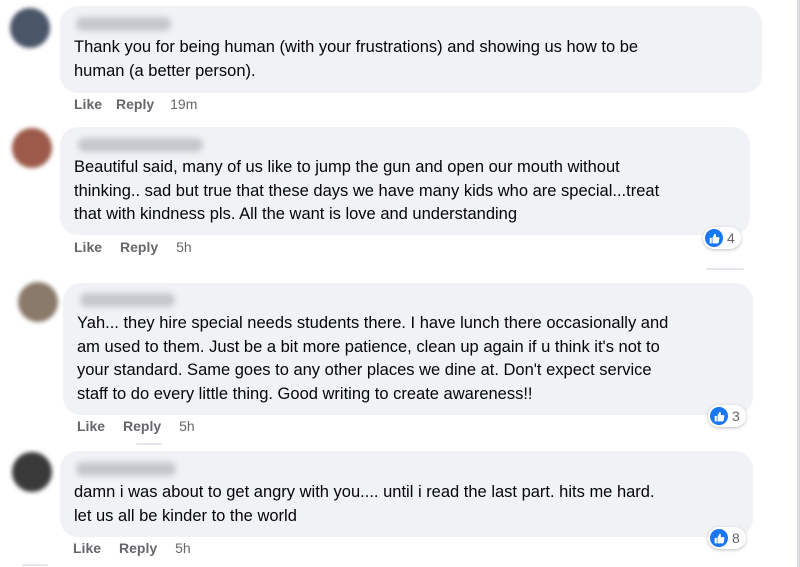 The image size is (800, 567). I want to click on reaction-count: 3, so click(736, 416).